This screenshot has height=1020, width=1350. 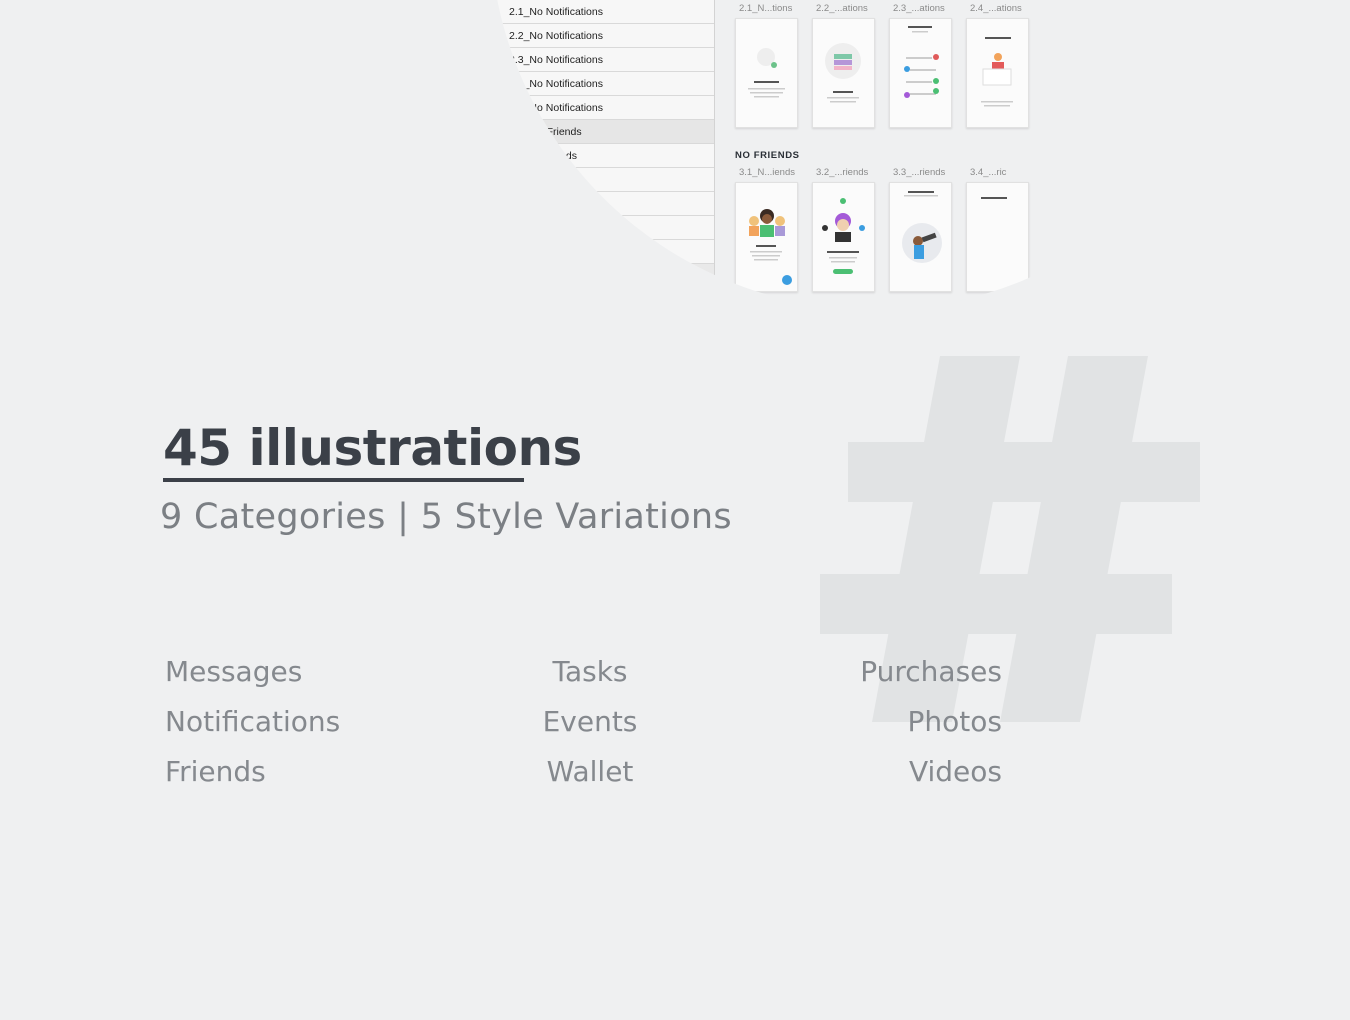 I want to click on layer-label: 2.3_No Notifications, so click(x=556, y=59).